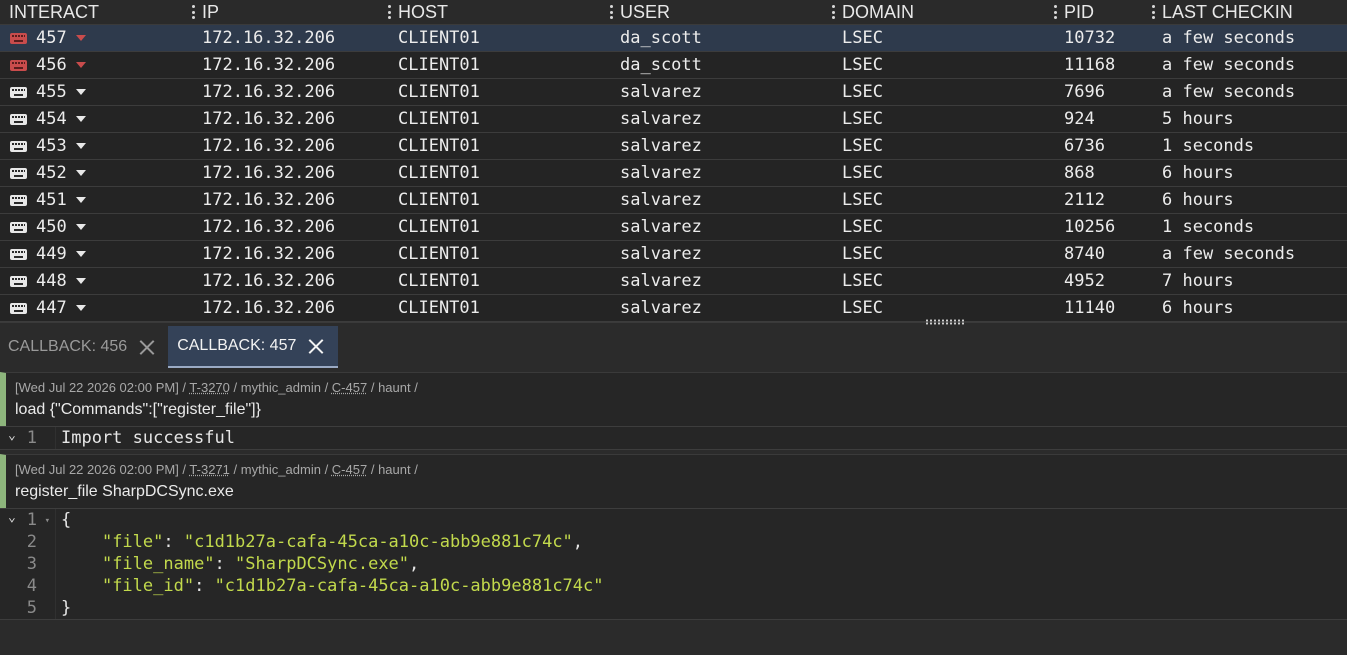  What do you see at coordinates (645, 12) in the screenshot?
I see `col-user-label: USER` at bounding box center [645, 12].